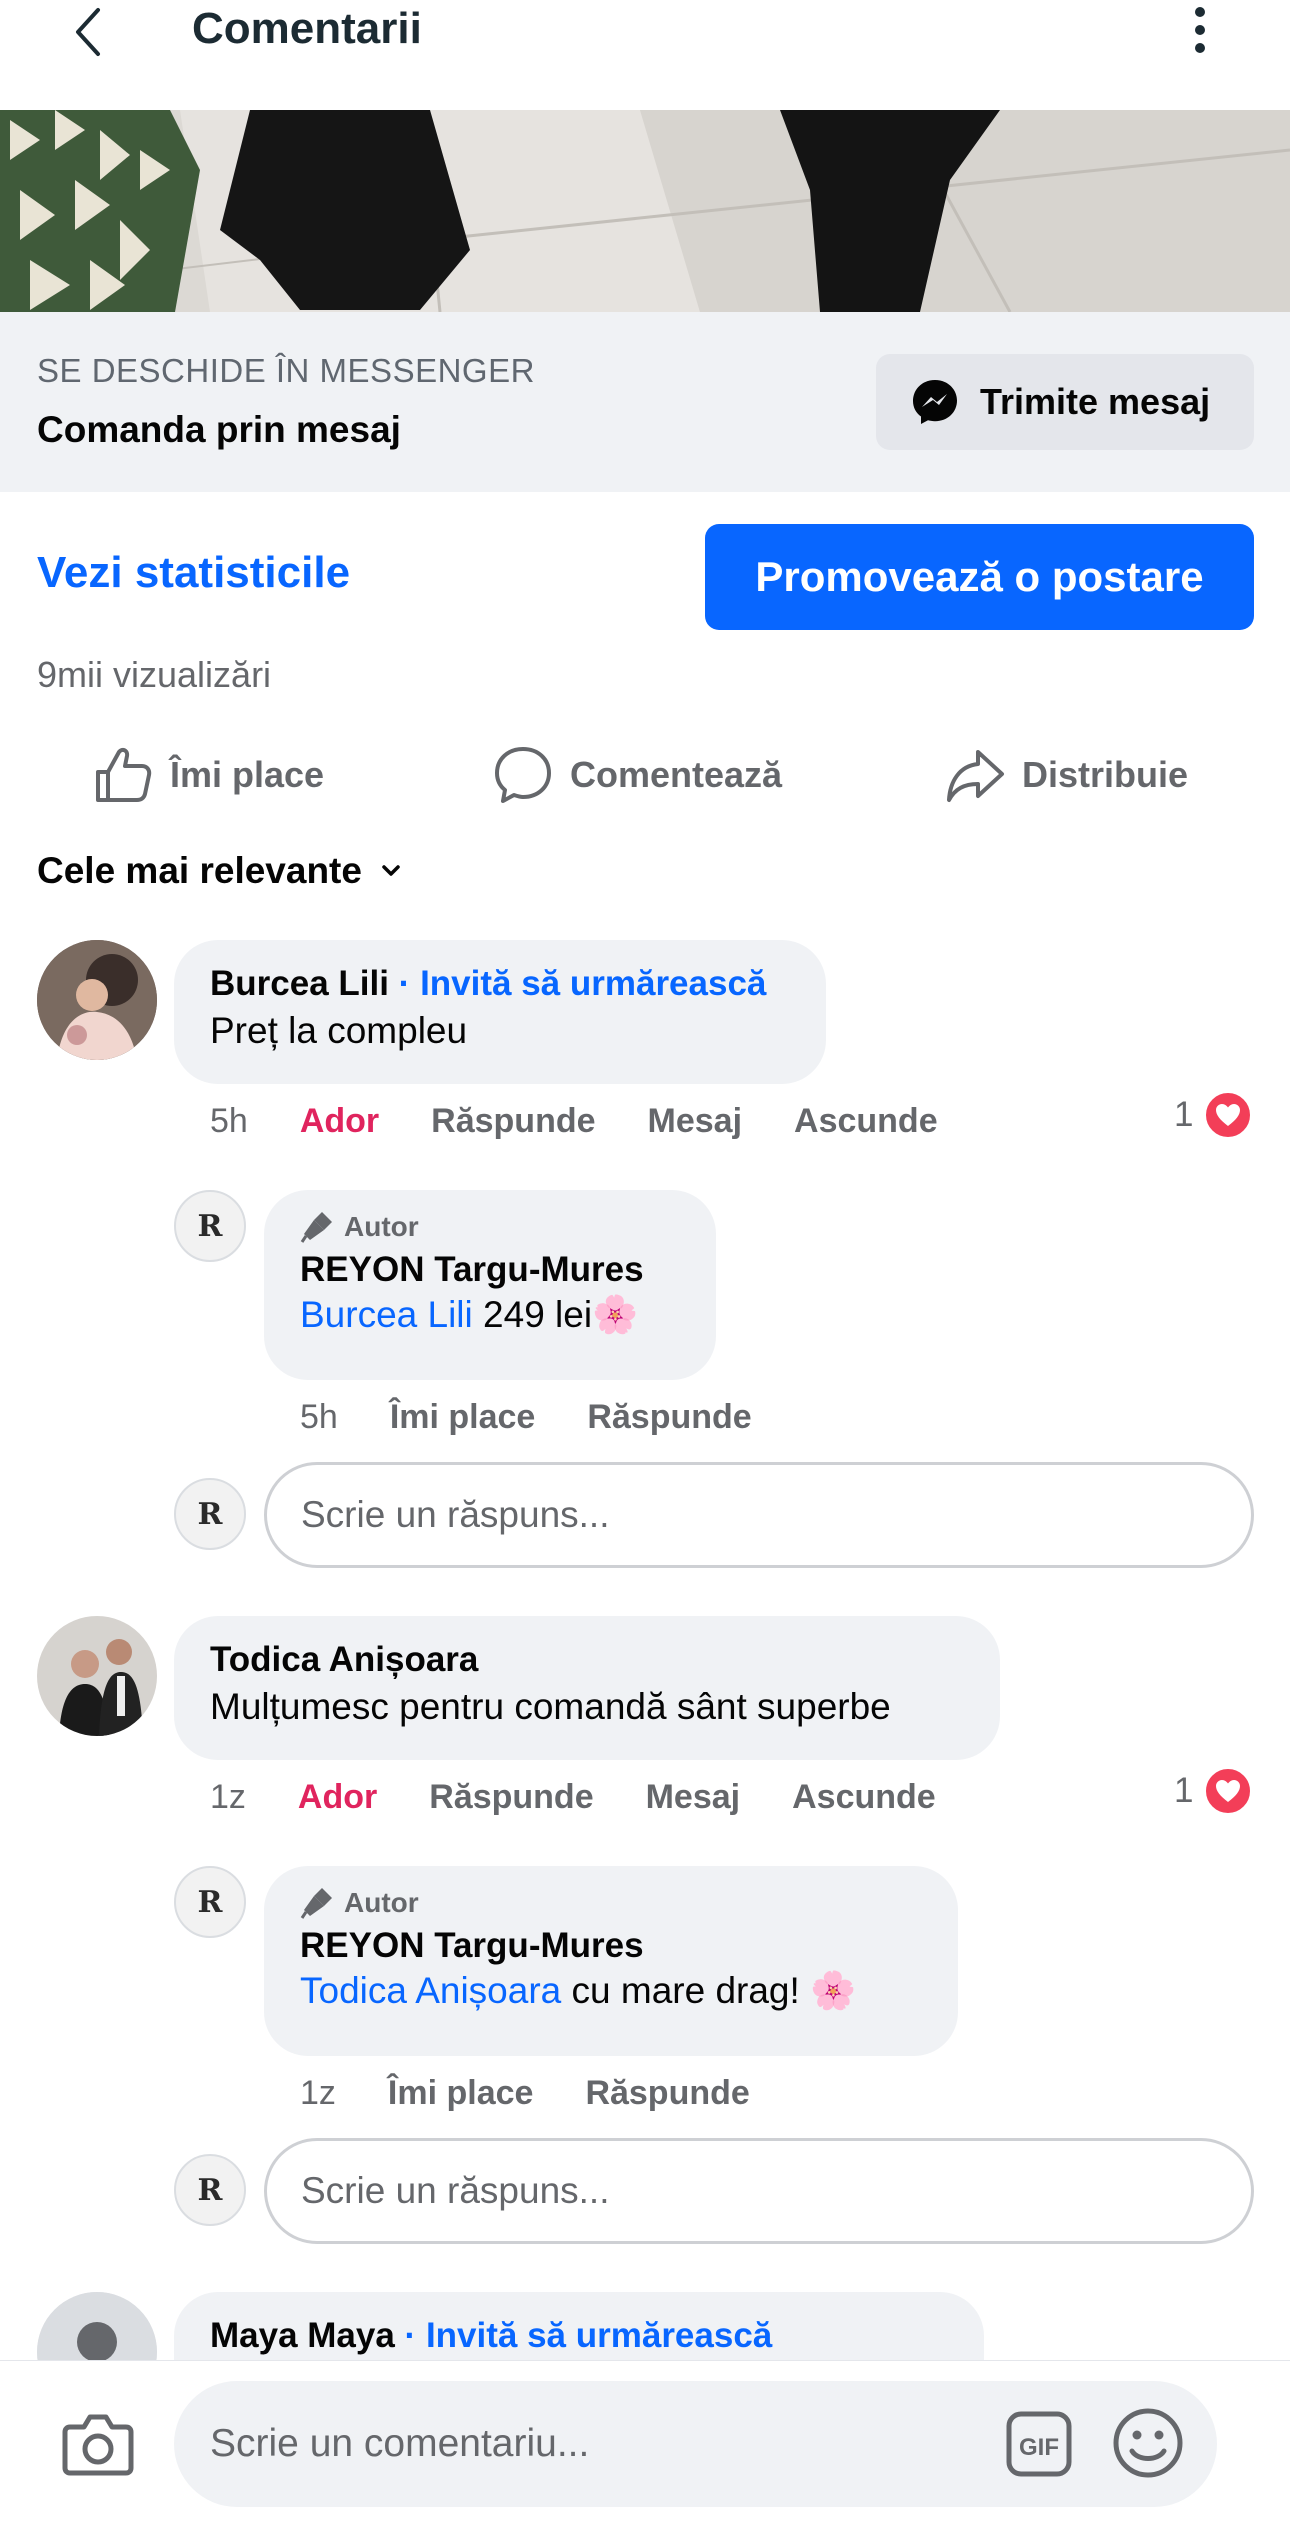 The width and height of the screenshot is (1290, 2543). Describe the element at coordinates (1148, 2443) in the screenshot. I see `emoji-icon` at that location.